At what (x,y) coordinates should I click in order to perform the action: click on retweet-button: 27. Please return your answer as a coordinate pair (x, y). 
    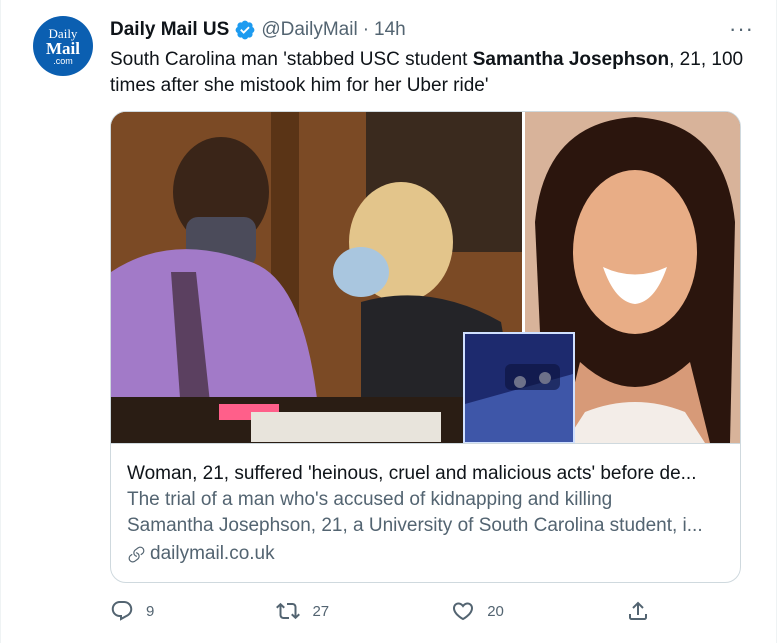
    Looking at the image, I should click on (302, 611).